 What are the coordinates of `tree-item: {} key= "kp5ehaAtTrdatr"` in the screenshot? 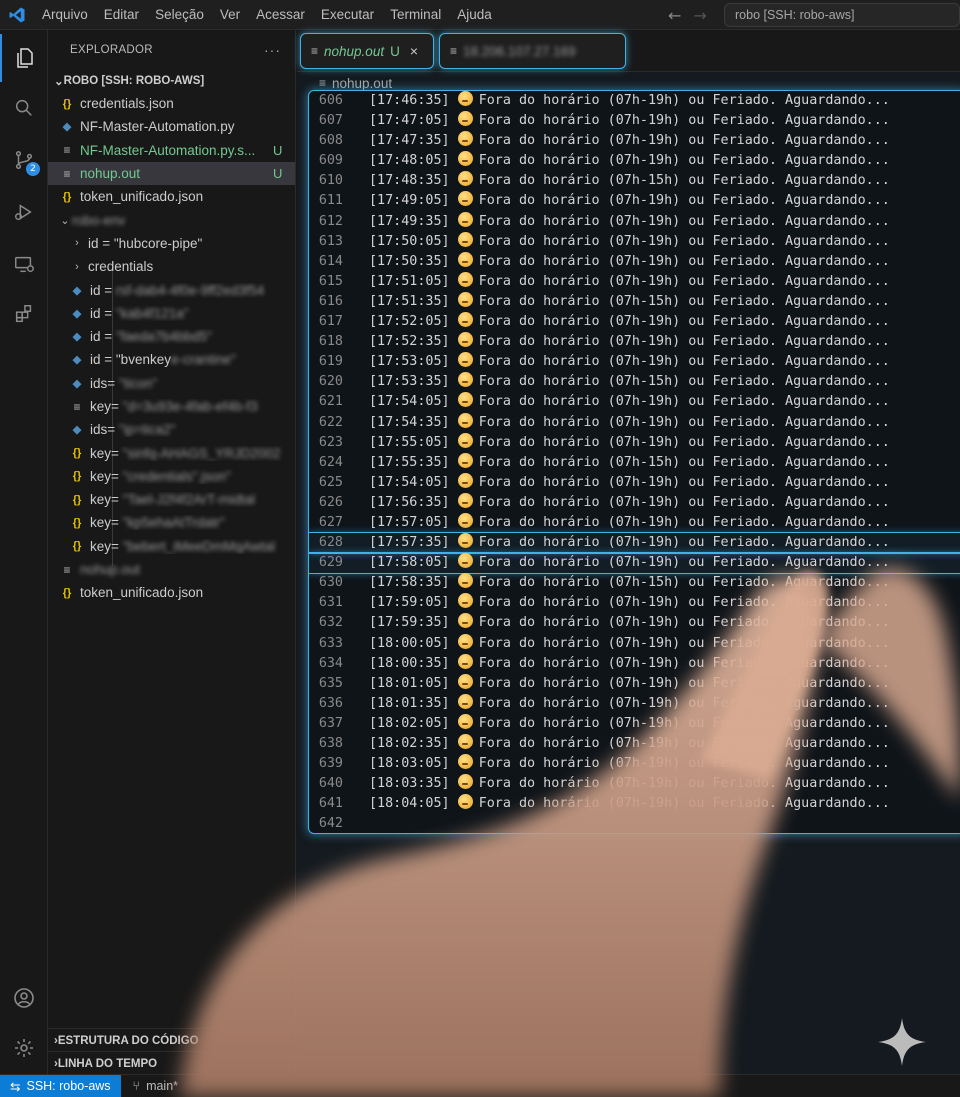 It's located at (171, 522).